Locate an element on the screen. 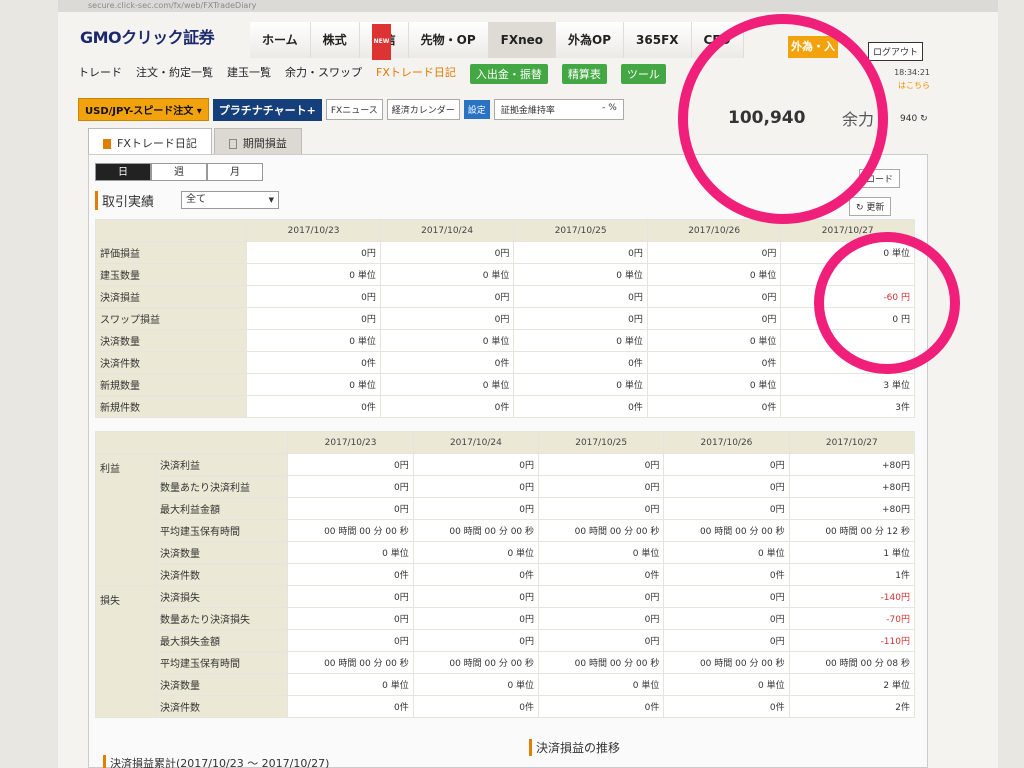  speed-order-label: USD/JPY-スピード注文 is located at coordinates (139, 111).